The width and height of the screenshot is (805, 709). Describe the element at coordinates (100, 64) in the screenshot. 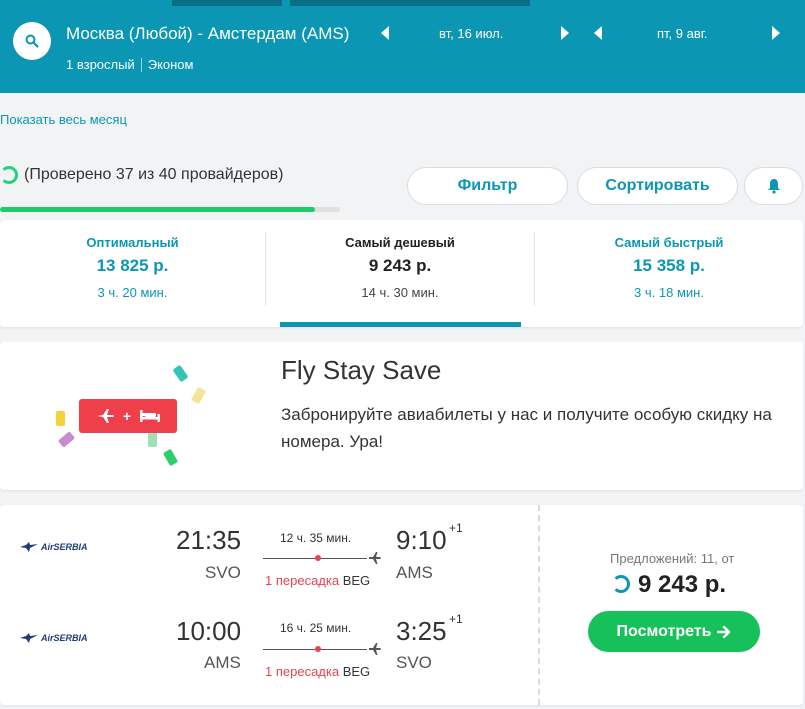

I see `passenger-count: 1 взрослый` at that location.